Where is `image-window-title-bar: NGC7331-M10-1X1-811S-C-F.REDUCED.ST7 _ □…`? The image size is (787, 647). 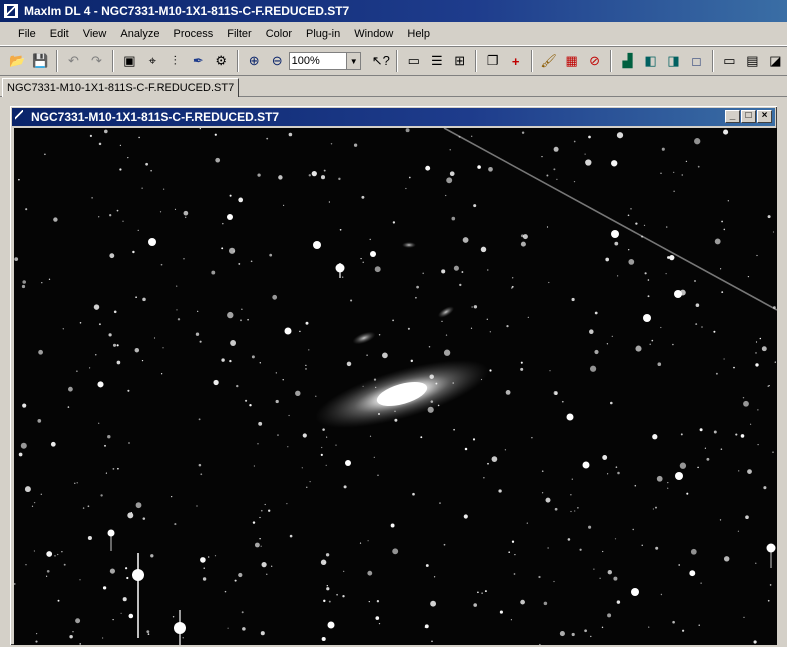 image-window-title-bar: NGC7331-M10-1X1-811S-C-F.REDUCED.ST7 _ □… is located at coordinates (393, 117).